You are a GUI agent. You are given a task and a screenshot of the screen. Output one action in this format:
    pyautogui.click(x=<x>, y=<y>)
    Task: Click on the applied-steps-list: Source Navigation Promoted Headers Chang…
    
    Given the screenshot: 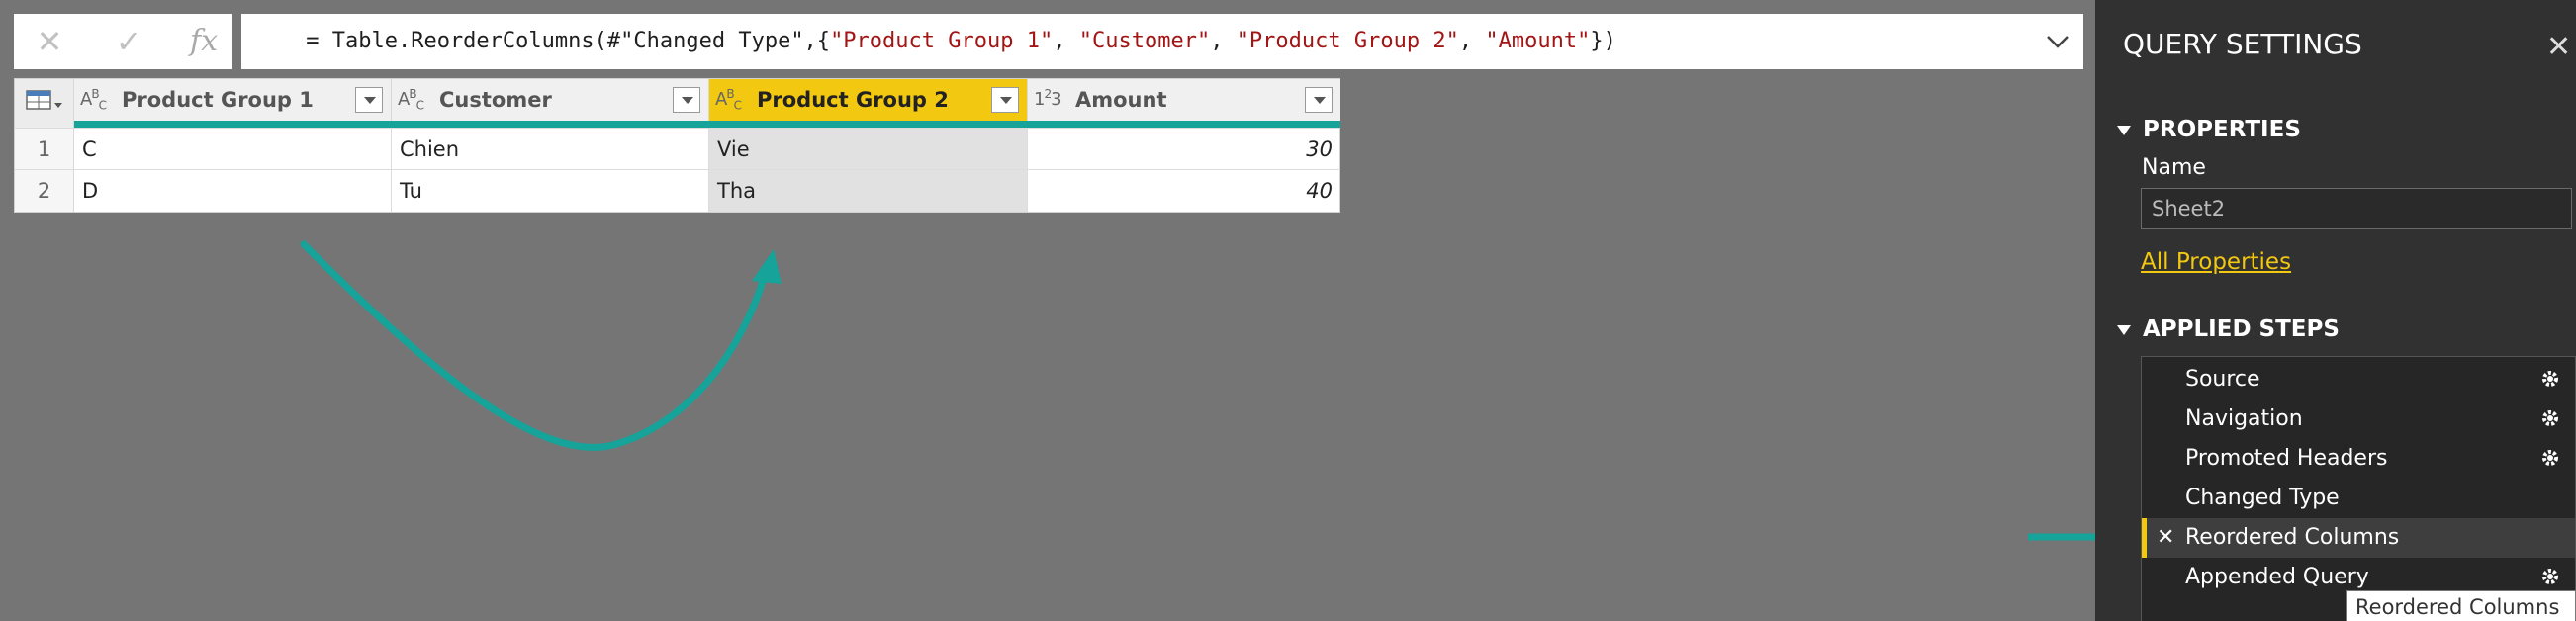 What is the action you would take?
    pyautogui.click(x=2358, y=488)
    